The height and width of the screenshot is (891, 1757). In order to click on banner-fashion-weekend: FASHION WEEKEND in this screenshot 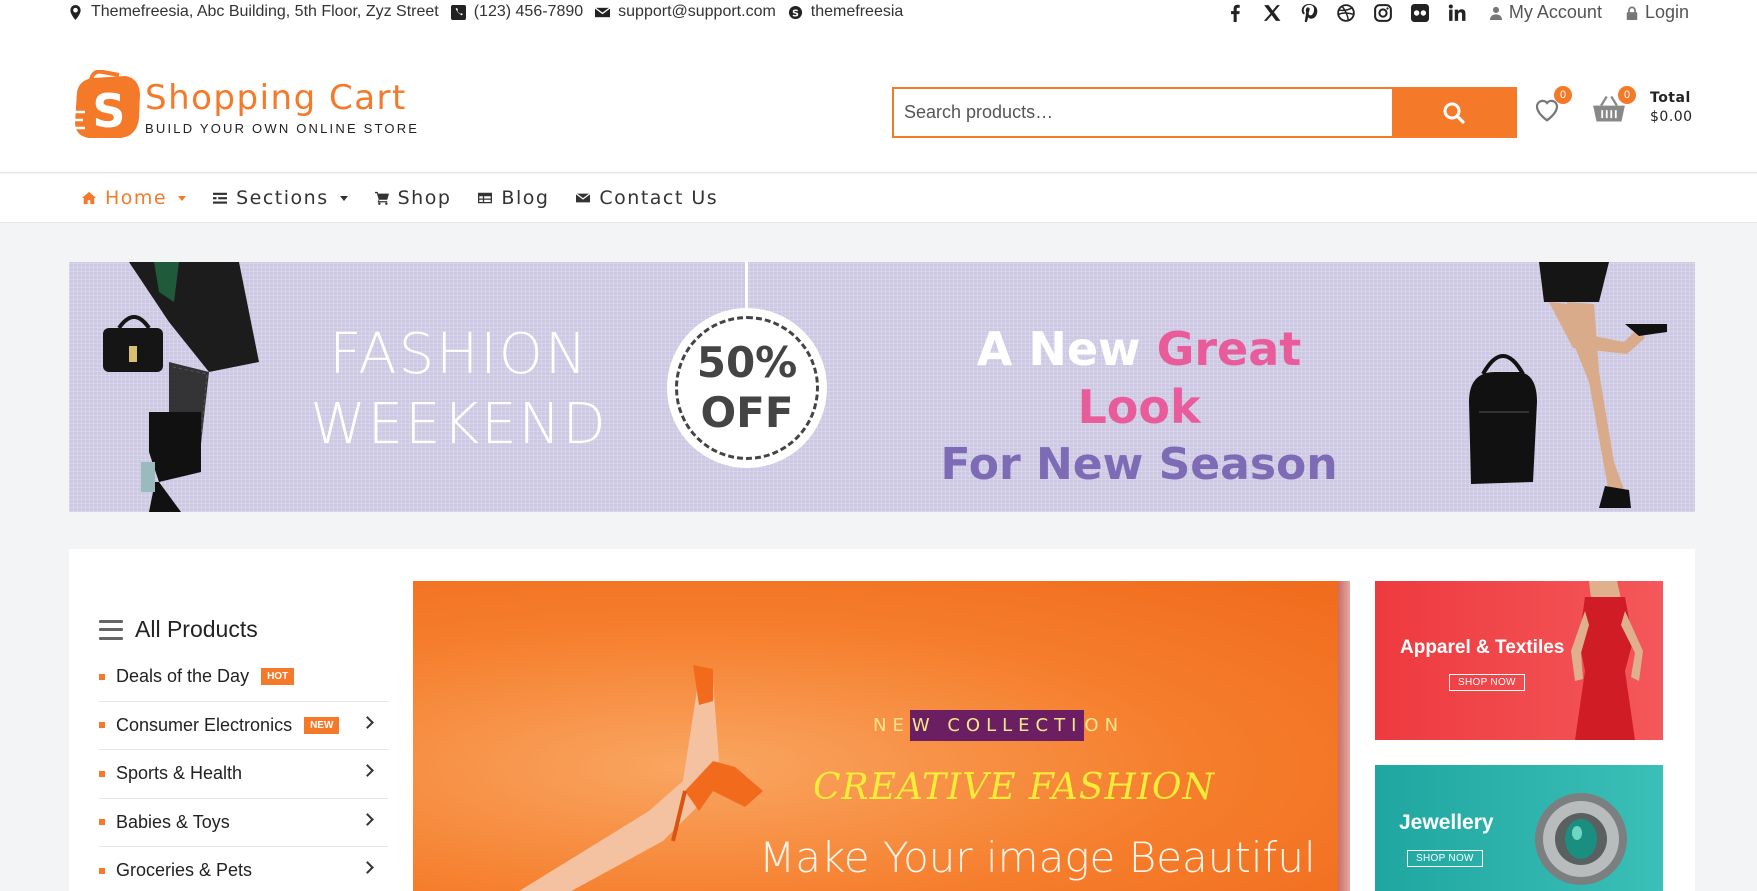, I will do `click(459, 390)`.